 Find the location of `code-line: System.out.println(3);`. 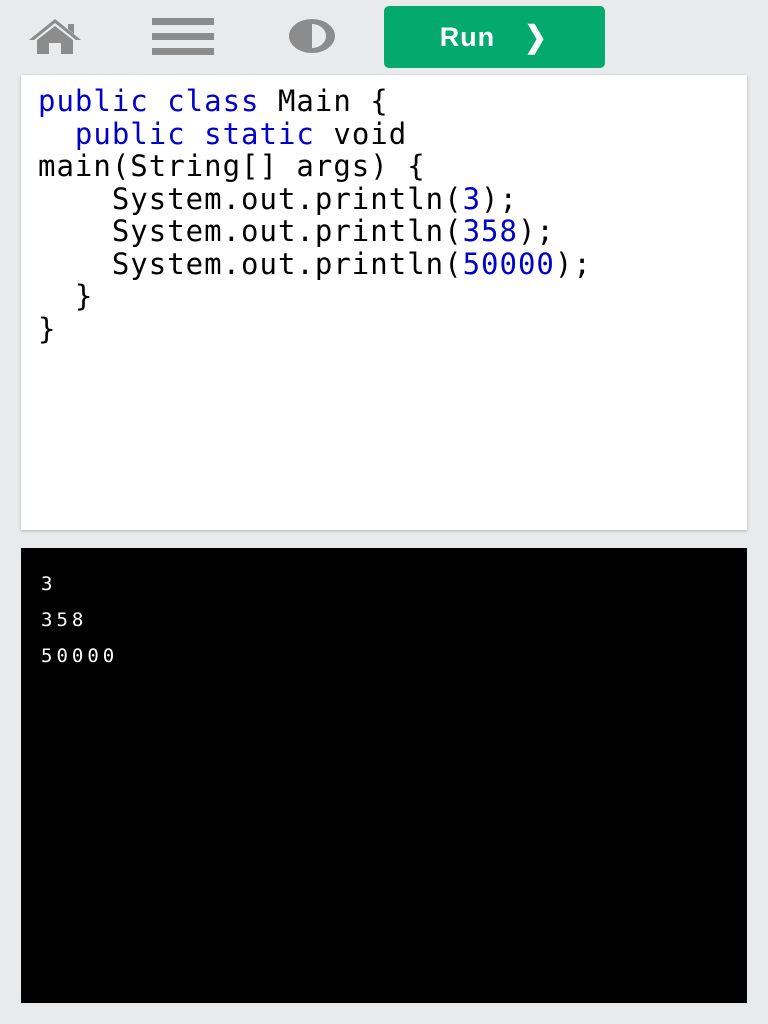

code-line: System.out.println(3); is located at coordinates (384, 198).